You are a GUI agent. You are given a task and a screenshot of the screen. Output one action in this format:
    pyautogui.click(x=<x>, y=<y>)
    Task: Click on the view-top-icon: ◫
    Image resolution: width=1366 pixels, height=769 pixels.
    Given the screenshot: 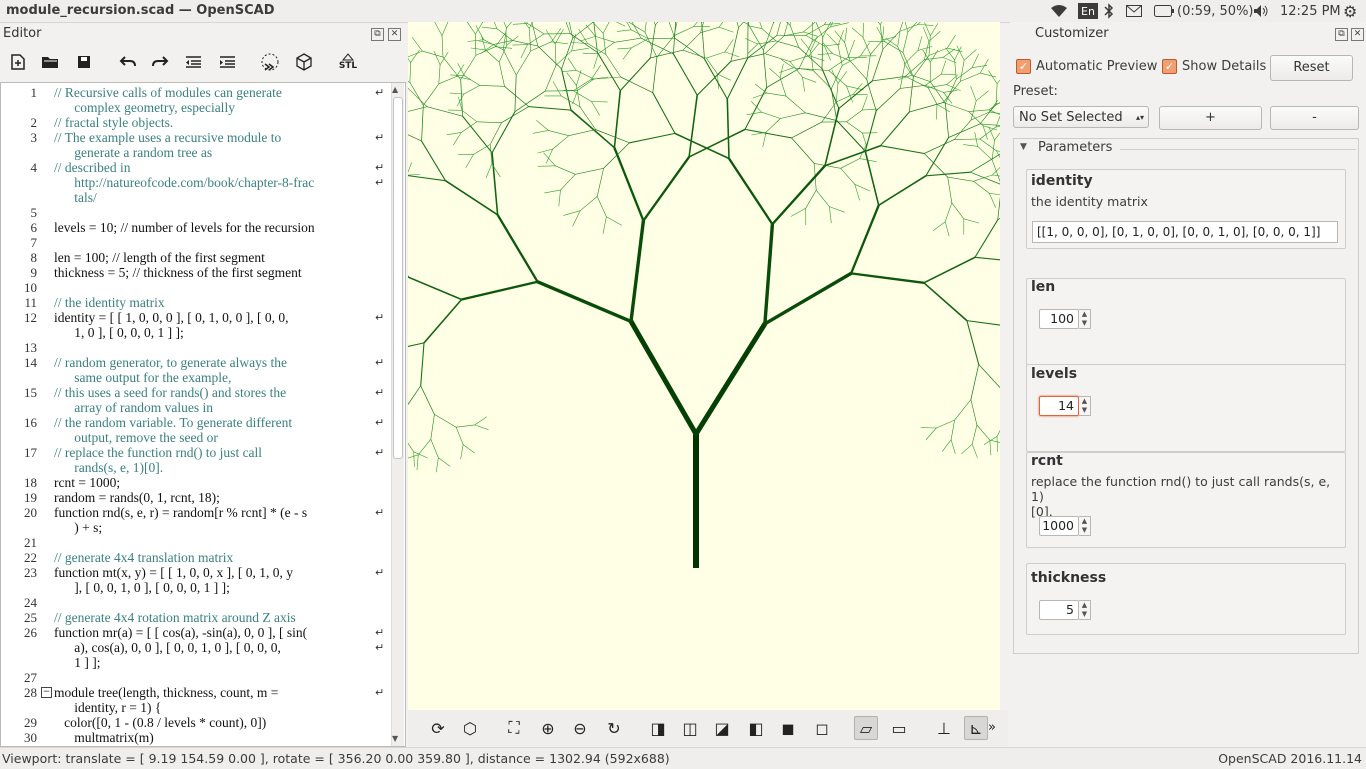 What is the action you would take?
    pyautogui.click(x=690, y=728)
    